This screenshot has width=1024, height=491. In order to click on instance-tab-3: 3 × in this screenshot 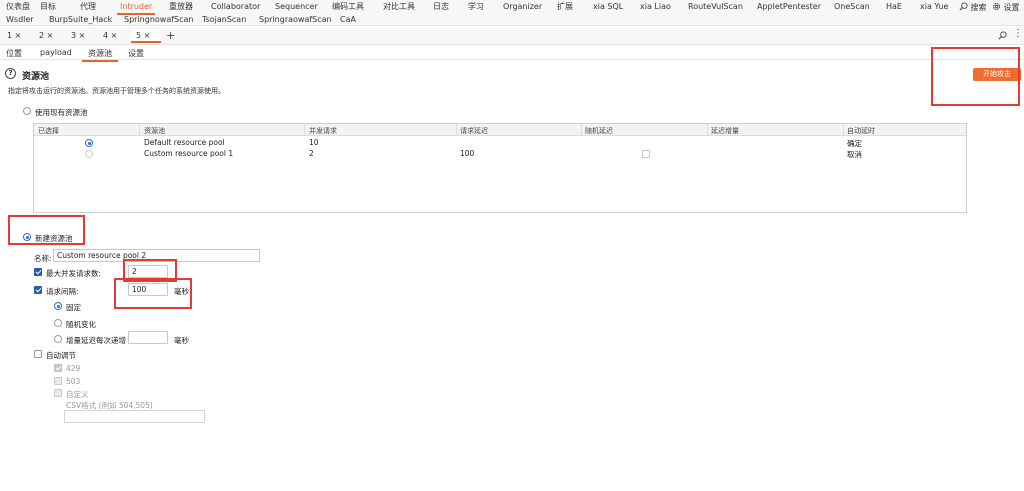, I will do `click(81, 36)`.